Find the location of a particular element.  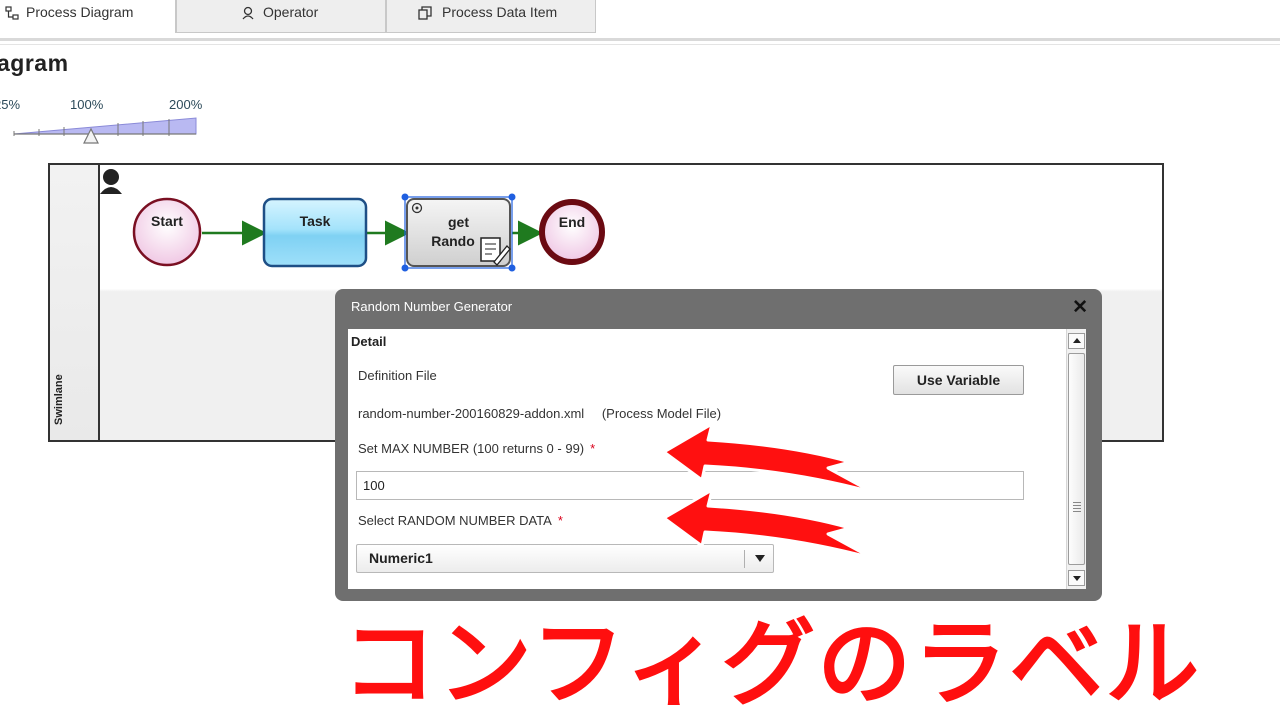

scrollbar-grip is located at coordinates (1077, 507).